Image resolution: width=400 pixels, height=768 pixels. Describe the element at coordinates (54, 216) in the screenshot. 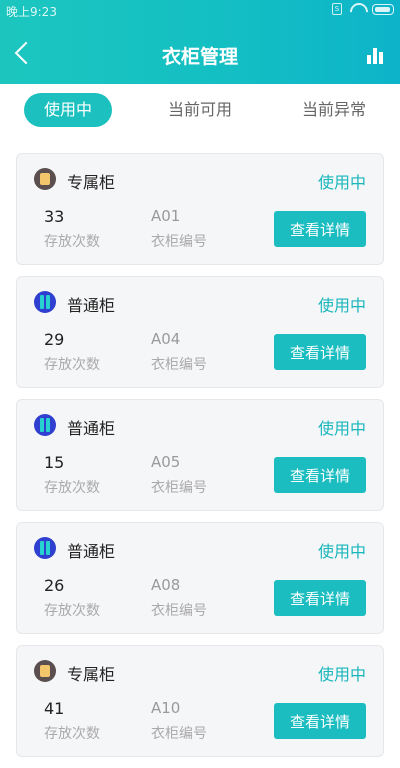

I see `store-count-value: 33` at that location.